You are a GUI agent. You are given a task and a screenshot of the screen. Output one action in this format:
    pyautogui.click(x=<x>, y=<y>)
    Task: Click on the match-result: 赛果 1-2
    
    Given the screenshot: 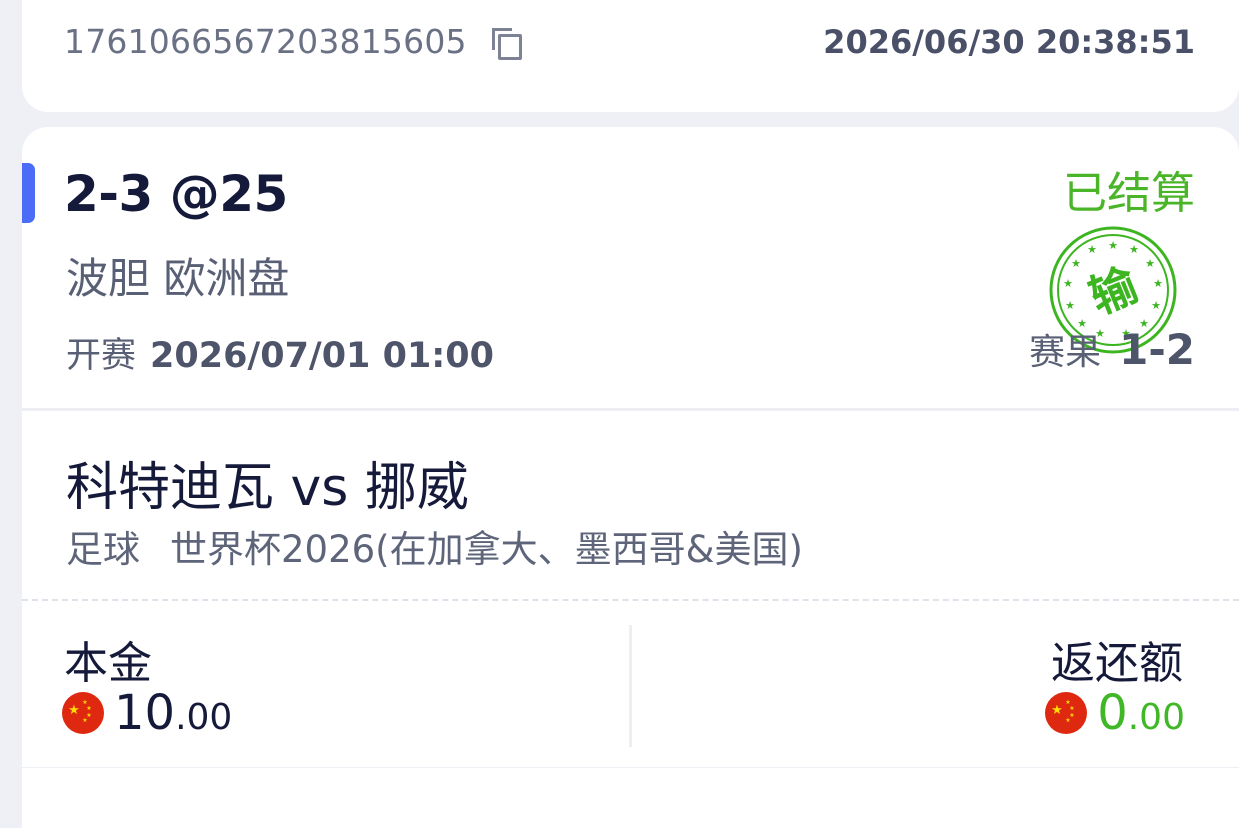 What is the action you would take?
    pyautogui.click(x=1112, y=349)
    